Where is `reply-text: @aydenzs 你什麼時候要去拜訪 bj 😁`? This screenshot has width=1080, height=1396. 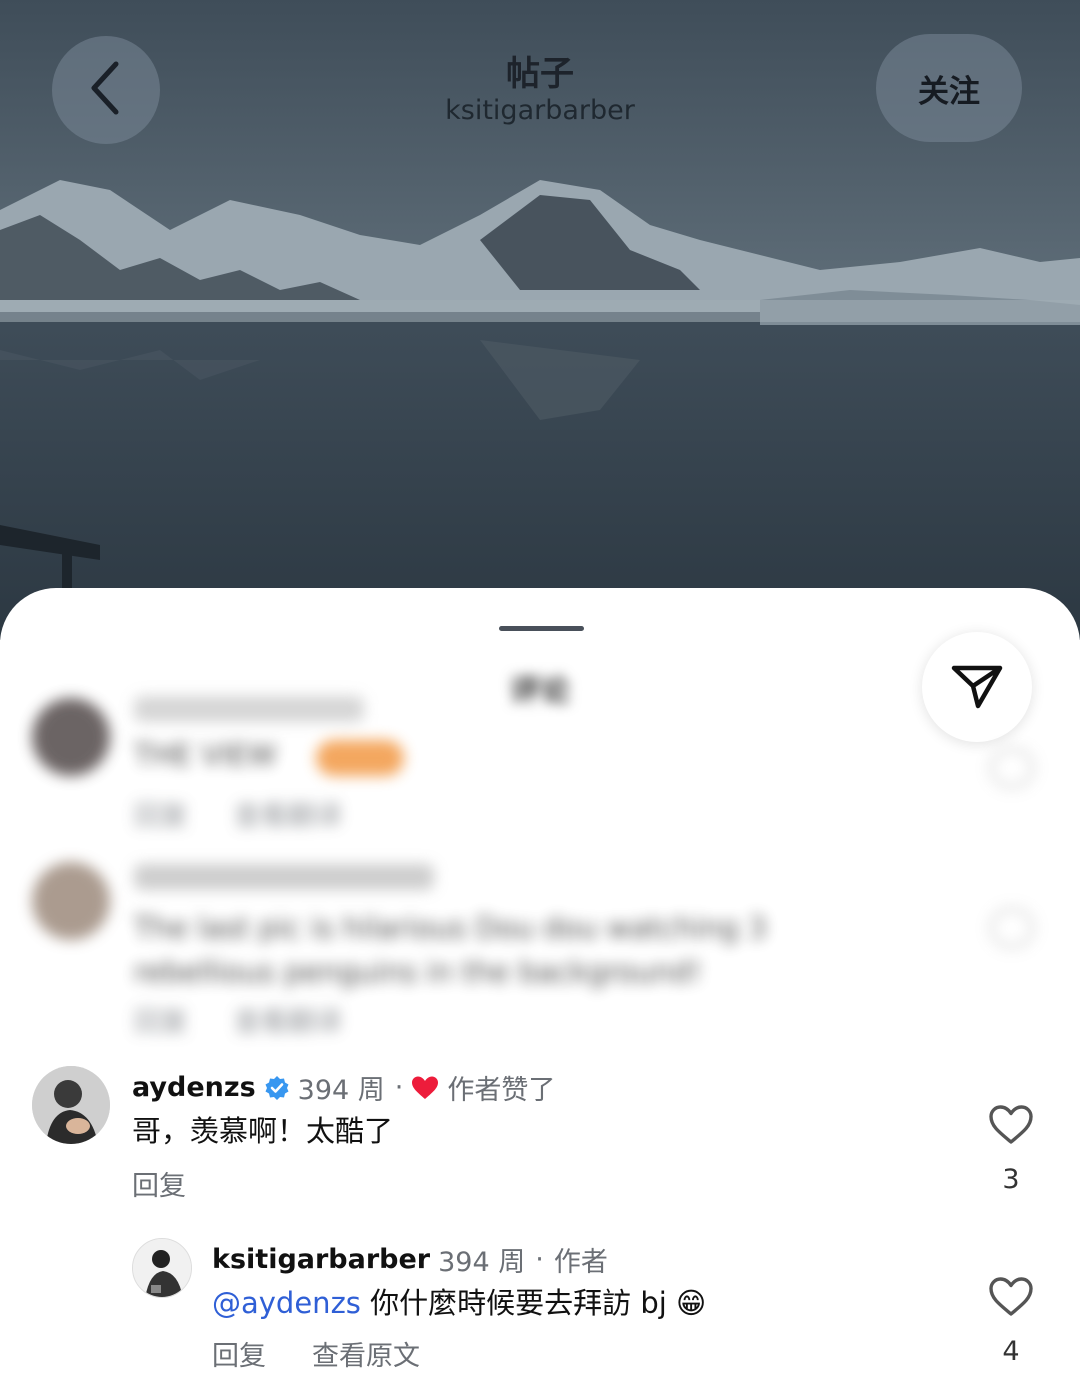 reply-text: @aydenzs 你什麼時候要去拜訪 bj 😁 is located at coordinates (459, 1301).